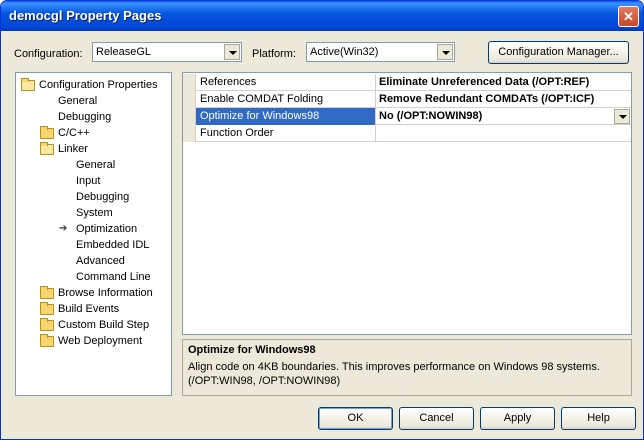  Describe the element at coordinates (73, 149) in the screenshot. I see `tree-item-label: Linker` at that location.